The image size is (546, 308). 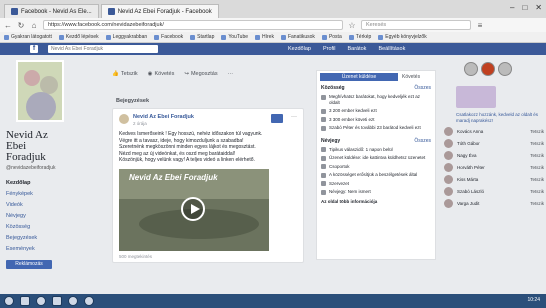 I want to click on list-item: Nagy Éva Tetszik, so click(x=494, y=155).